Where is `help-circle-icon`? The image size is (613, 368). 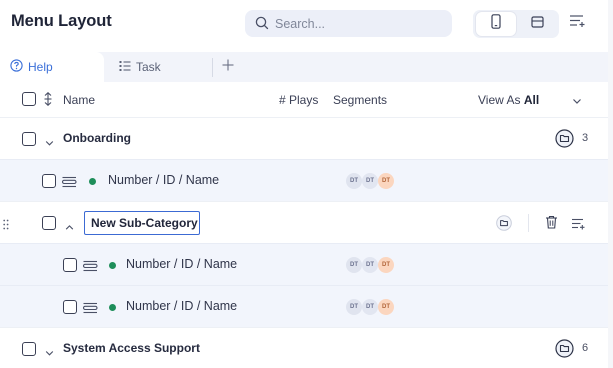 help-circle-icon is located at coordinates (16, 67).